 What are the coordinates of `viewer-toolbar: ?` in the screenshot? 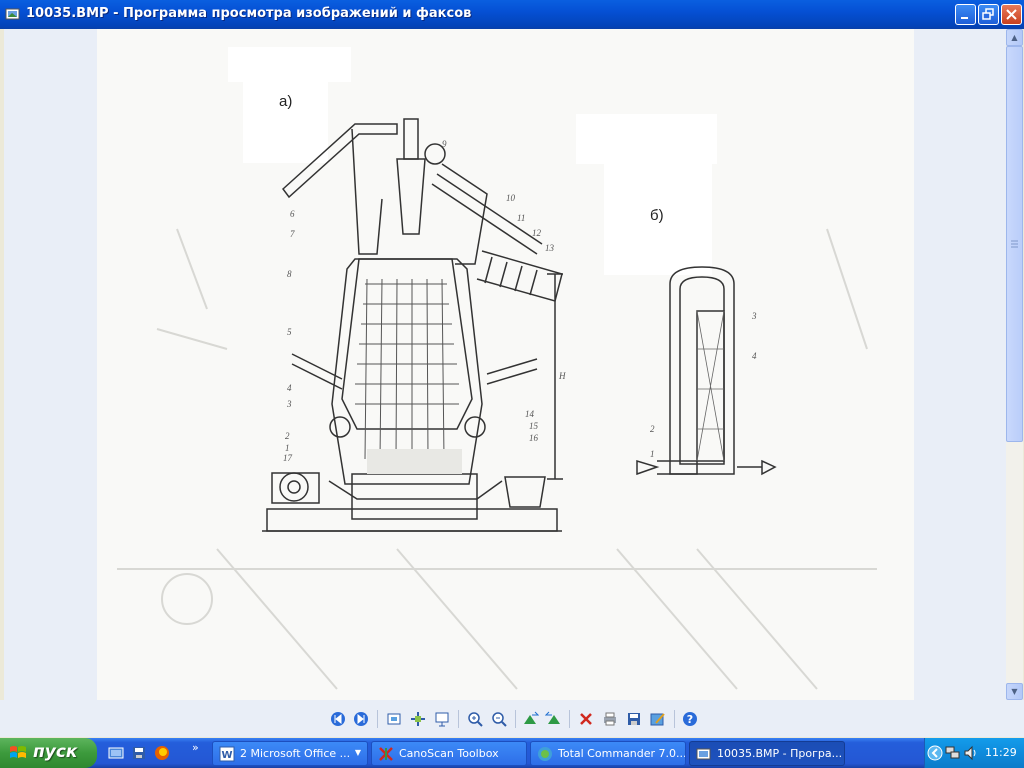 It's located at (512, 718).